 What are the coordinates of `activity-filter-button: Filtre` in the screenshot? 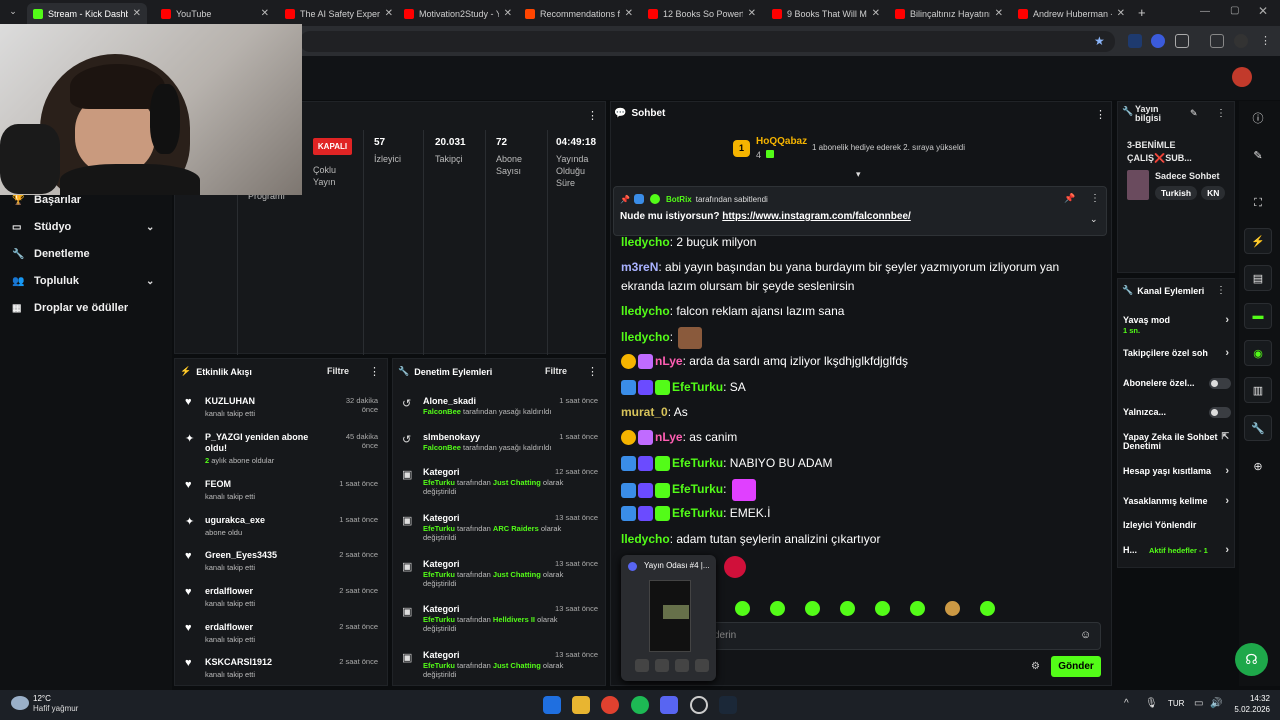 It's located at (338, 371).